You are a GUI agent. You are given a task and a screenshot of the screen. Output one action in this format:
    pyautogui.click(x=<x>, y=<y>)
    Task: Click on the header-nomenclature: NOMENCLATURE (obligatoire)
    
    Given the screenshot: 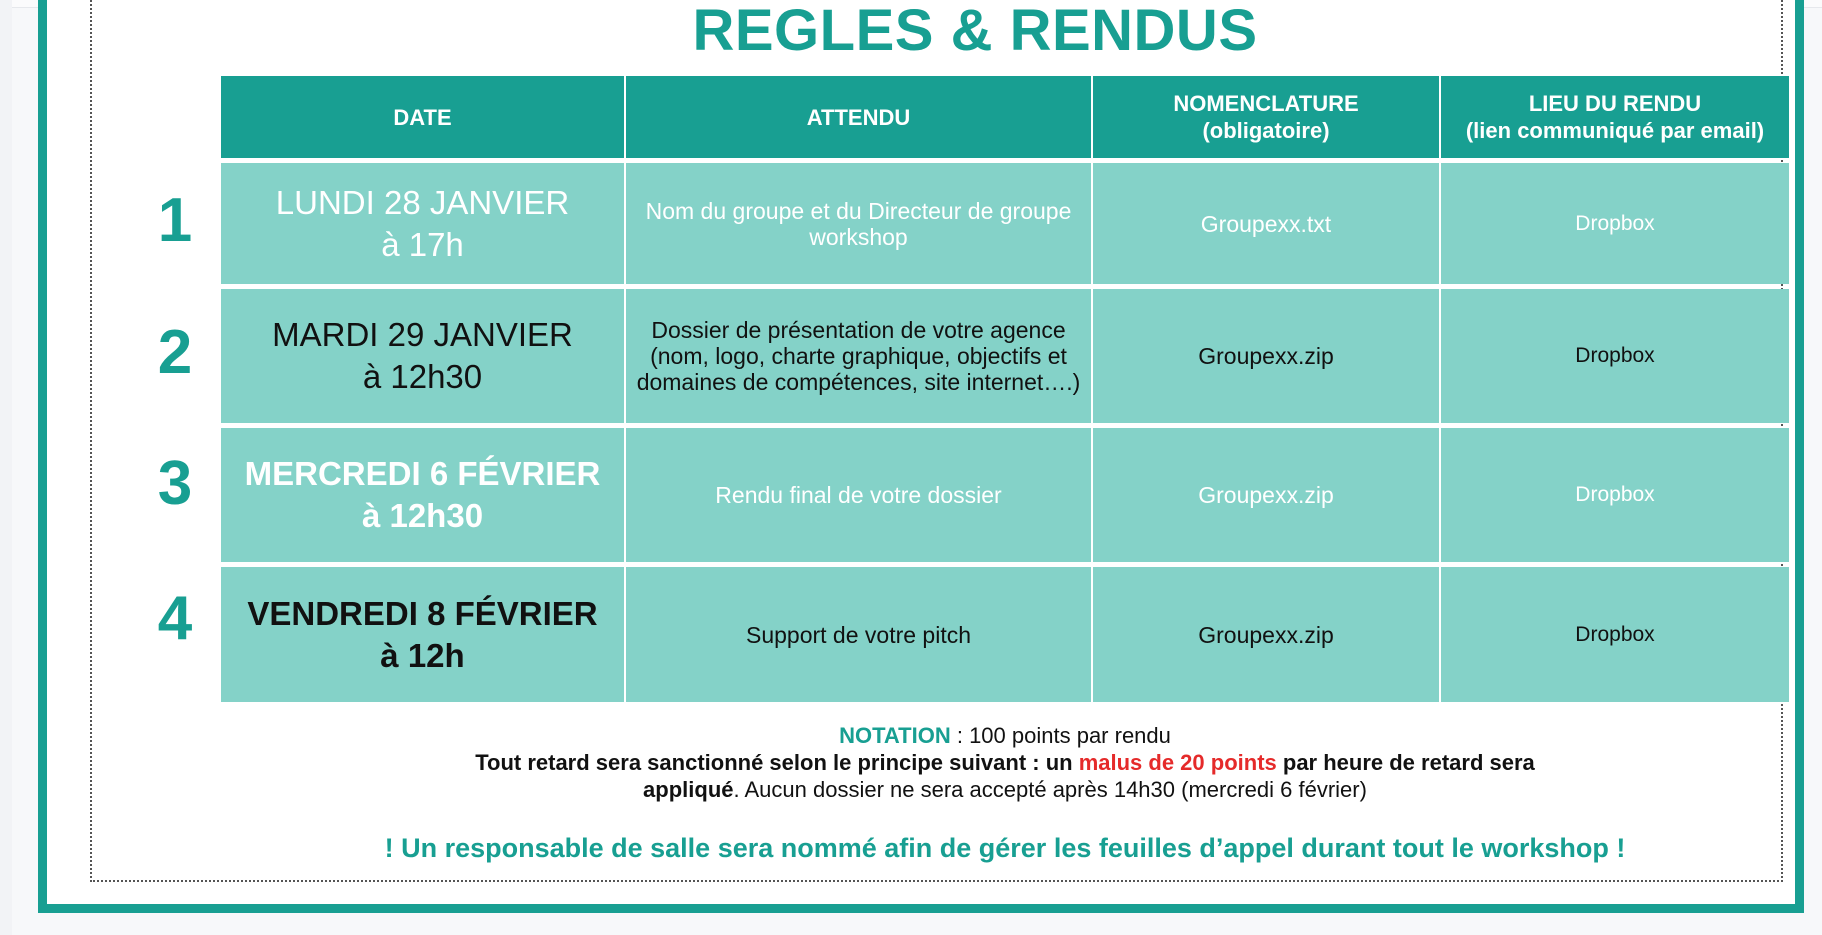 What is the action you would take?
    pyautogui.click(x=1267, y=117)
    